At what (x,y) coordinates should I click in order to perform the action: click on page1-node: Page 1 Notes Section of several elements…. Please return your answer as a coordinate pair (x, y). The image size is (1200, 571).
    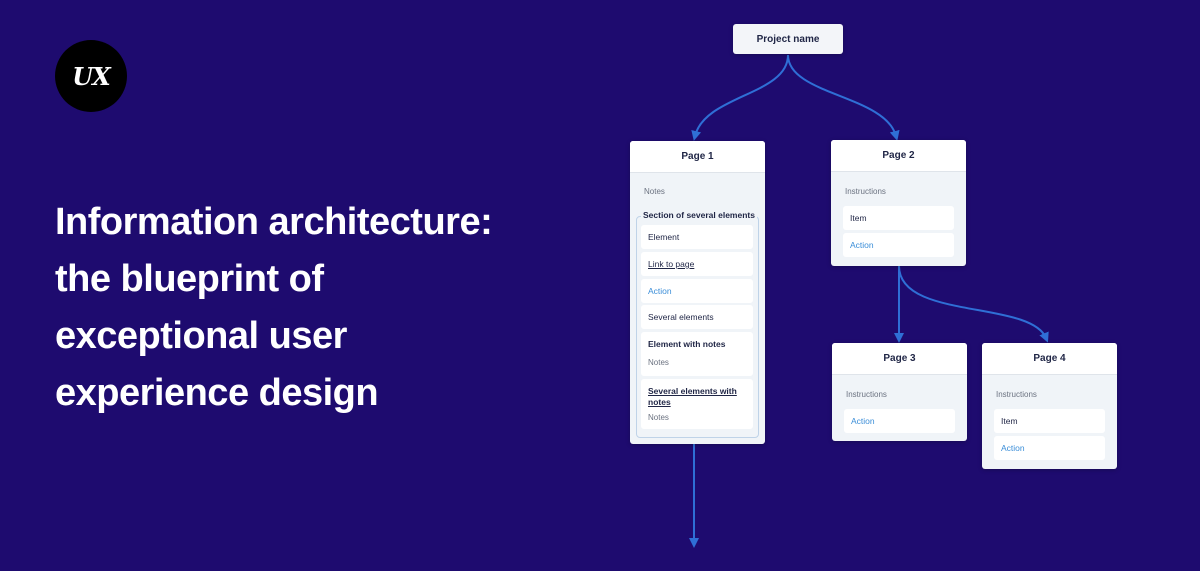
    Looking at the image, I should click on (697, 292).